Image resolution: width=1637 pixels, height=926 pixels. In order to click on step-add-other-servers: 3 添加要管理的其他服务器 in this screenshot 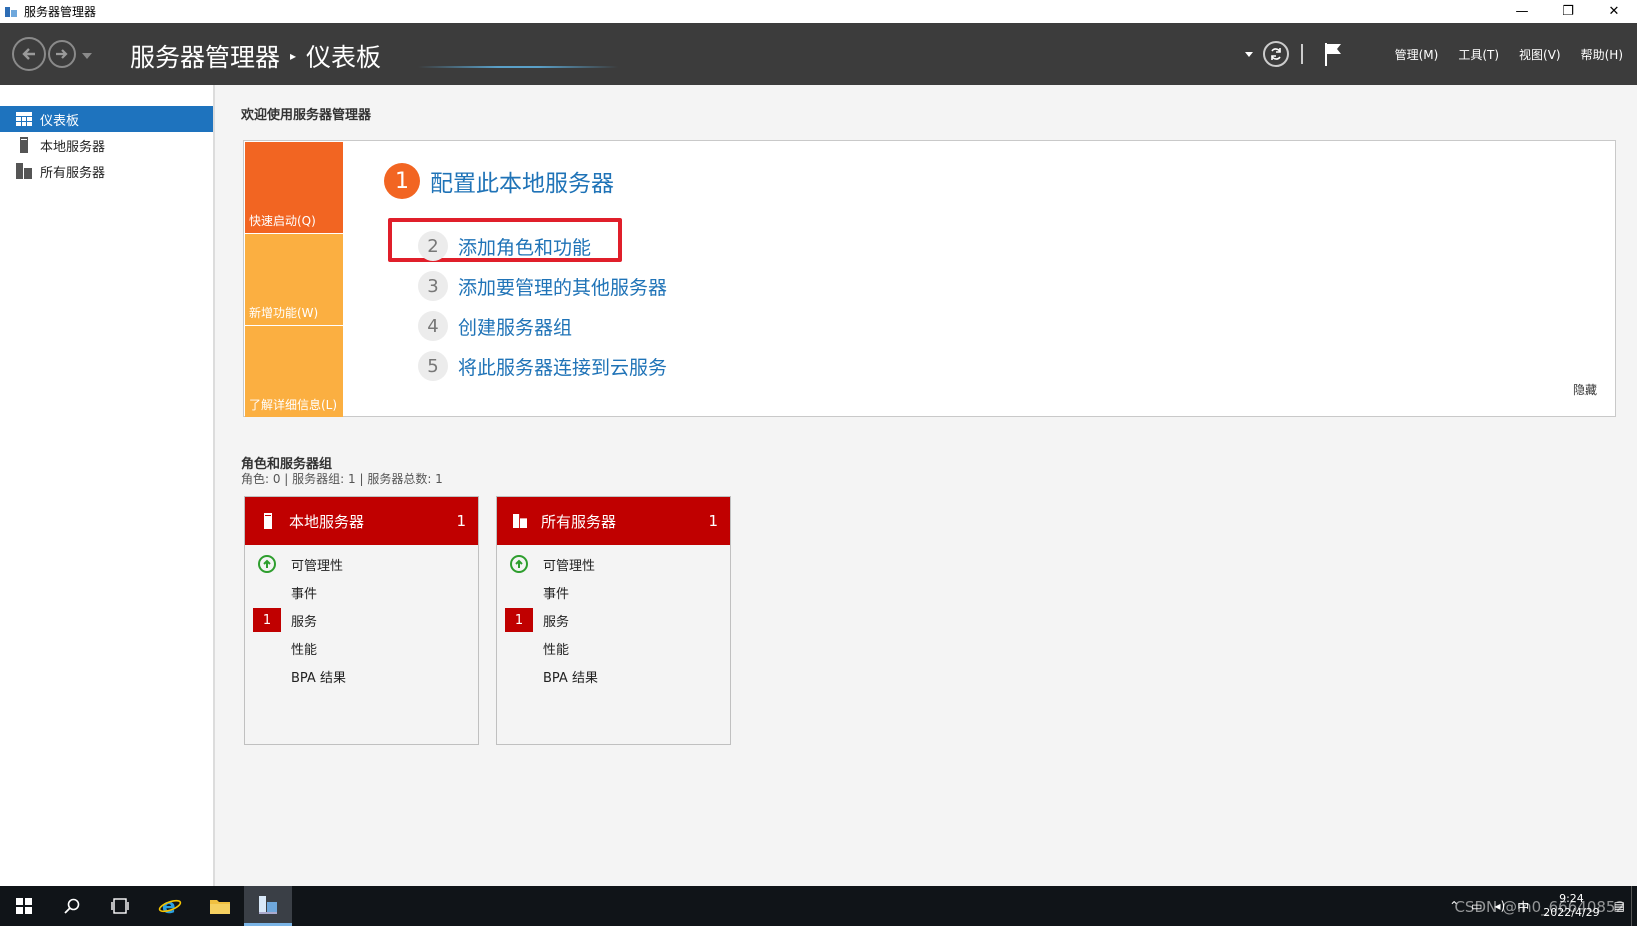, I will do `click(542, 286)`.